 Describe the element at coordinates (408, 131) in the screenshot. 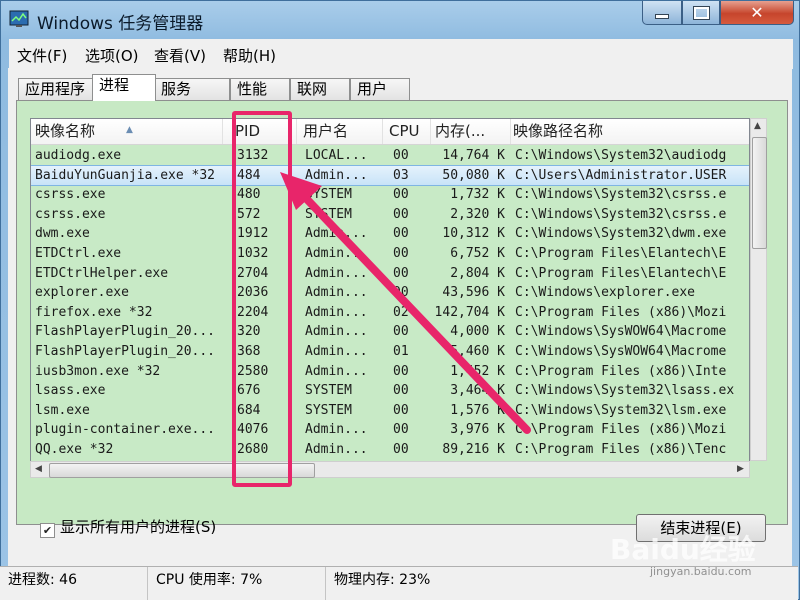

I see `column-cpu: CPU` at that location.